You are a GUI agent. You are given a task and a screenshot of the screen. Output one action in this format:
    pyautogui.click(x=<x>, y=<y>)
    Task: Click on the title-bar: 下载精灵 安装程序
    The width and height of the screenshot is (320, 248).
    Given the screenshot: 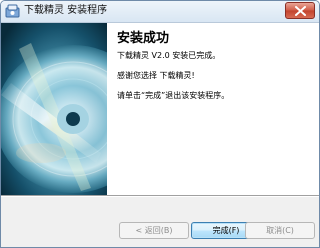 What is the action you would take?
    pyautogui.click(x=160, y=12)
    